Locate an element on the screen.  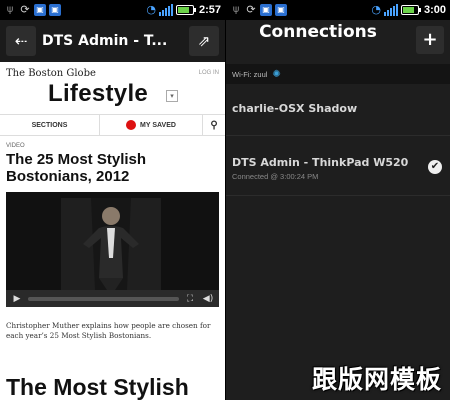
saved-dot-icon is located at coordinates (131, 125).